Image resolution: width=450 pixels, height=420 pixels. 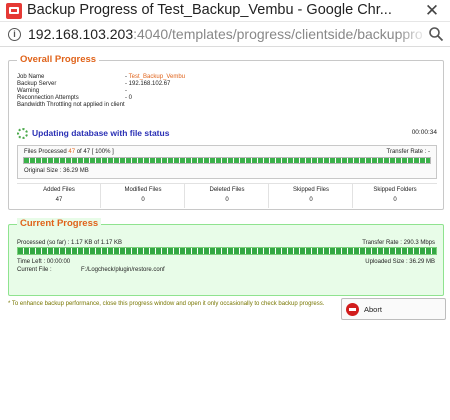 I want to click on backup-server-row: Backup Server - 192.168.102.67, so click(x=93, y=84).